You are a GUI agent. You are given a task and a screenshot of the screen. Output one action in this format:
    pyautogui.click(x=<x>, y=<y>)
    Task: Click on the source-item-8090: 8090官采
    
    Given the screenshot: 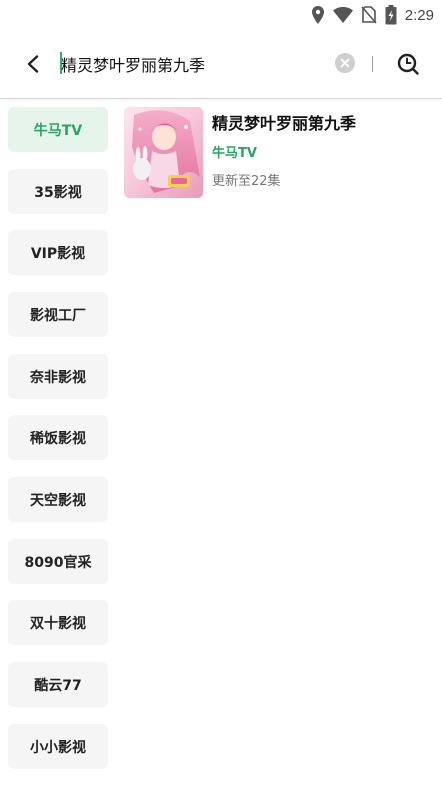 What is the action you would take?
    pyautogui.click(x=58, y=561)
    